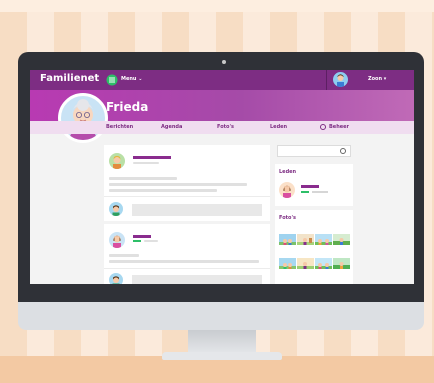 The height and width of the screenshot is (383, 434). What do you see at coordinates (127, 107) in the screenshot?
I see `profile-name: Frieda` at bounding box center [127, 107].